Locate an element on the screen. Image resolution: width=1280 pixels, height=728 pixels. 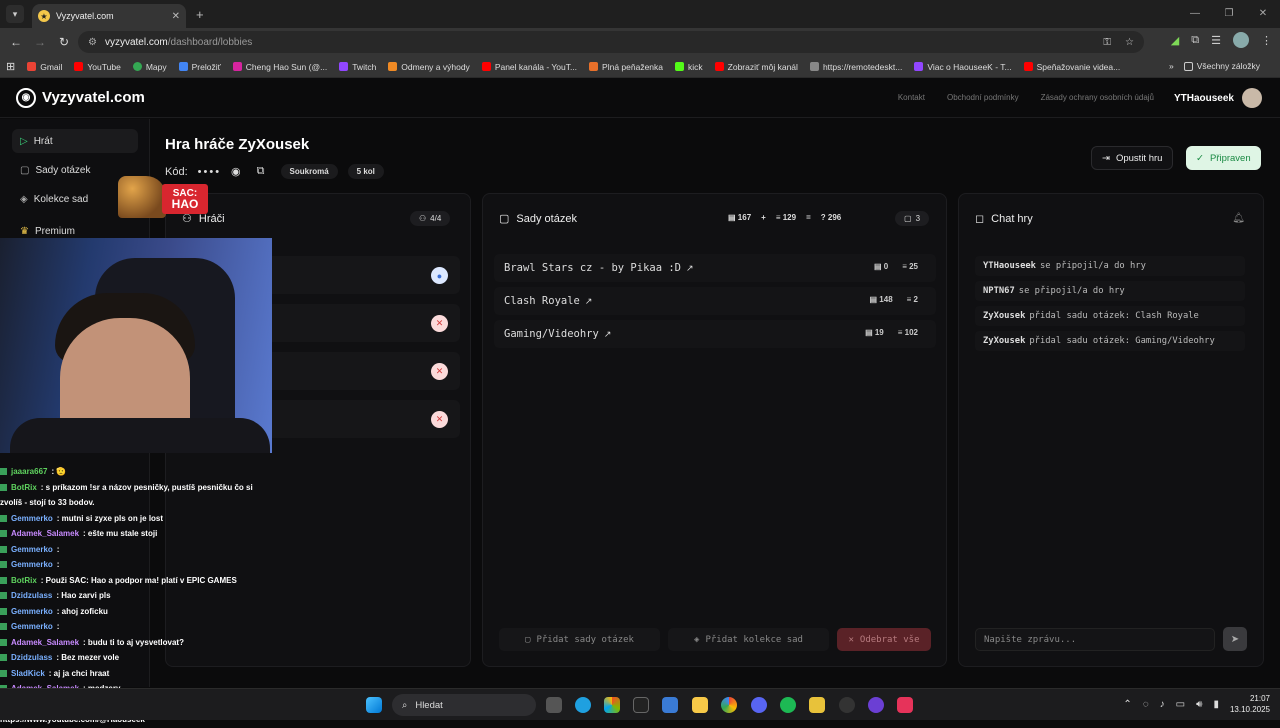
file-explorer-icon is located at coordinates (700, 705).